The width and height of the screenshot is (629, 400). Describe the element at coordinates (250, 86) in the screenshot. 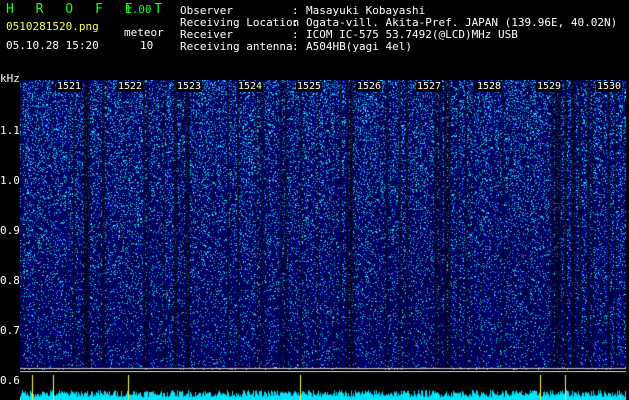

I see `minute-1524: 1524` at that location.